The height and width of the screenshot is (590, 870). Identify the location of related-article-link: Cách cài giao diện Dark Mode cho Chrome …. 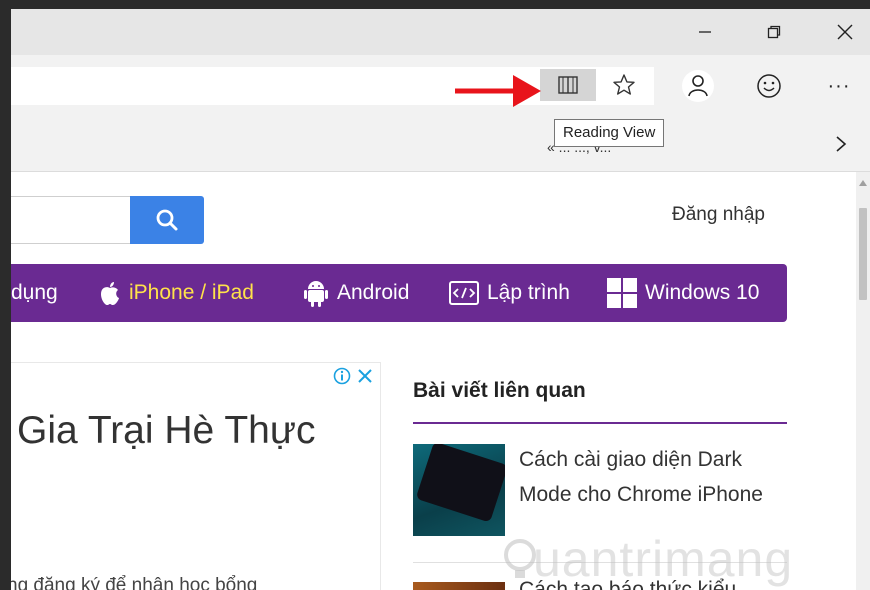
(654, 477).